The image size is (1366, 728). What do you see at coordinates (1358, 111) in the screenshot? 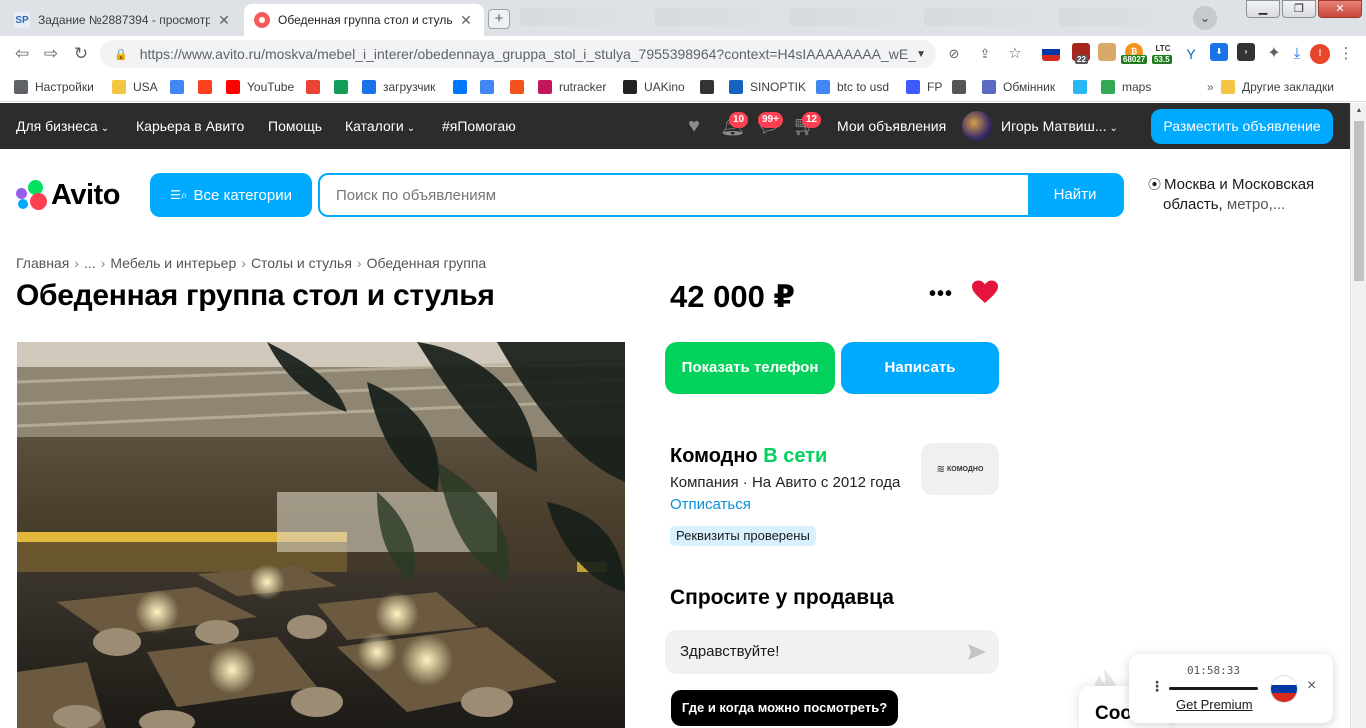
I see `scroll-up-icon: ▲` at bounding box center [1358, 111].